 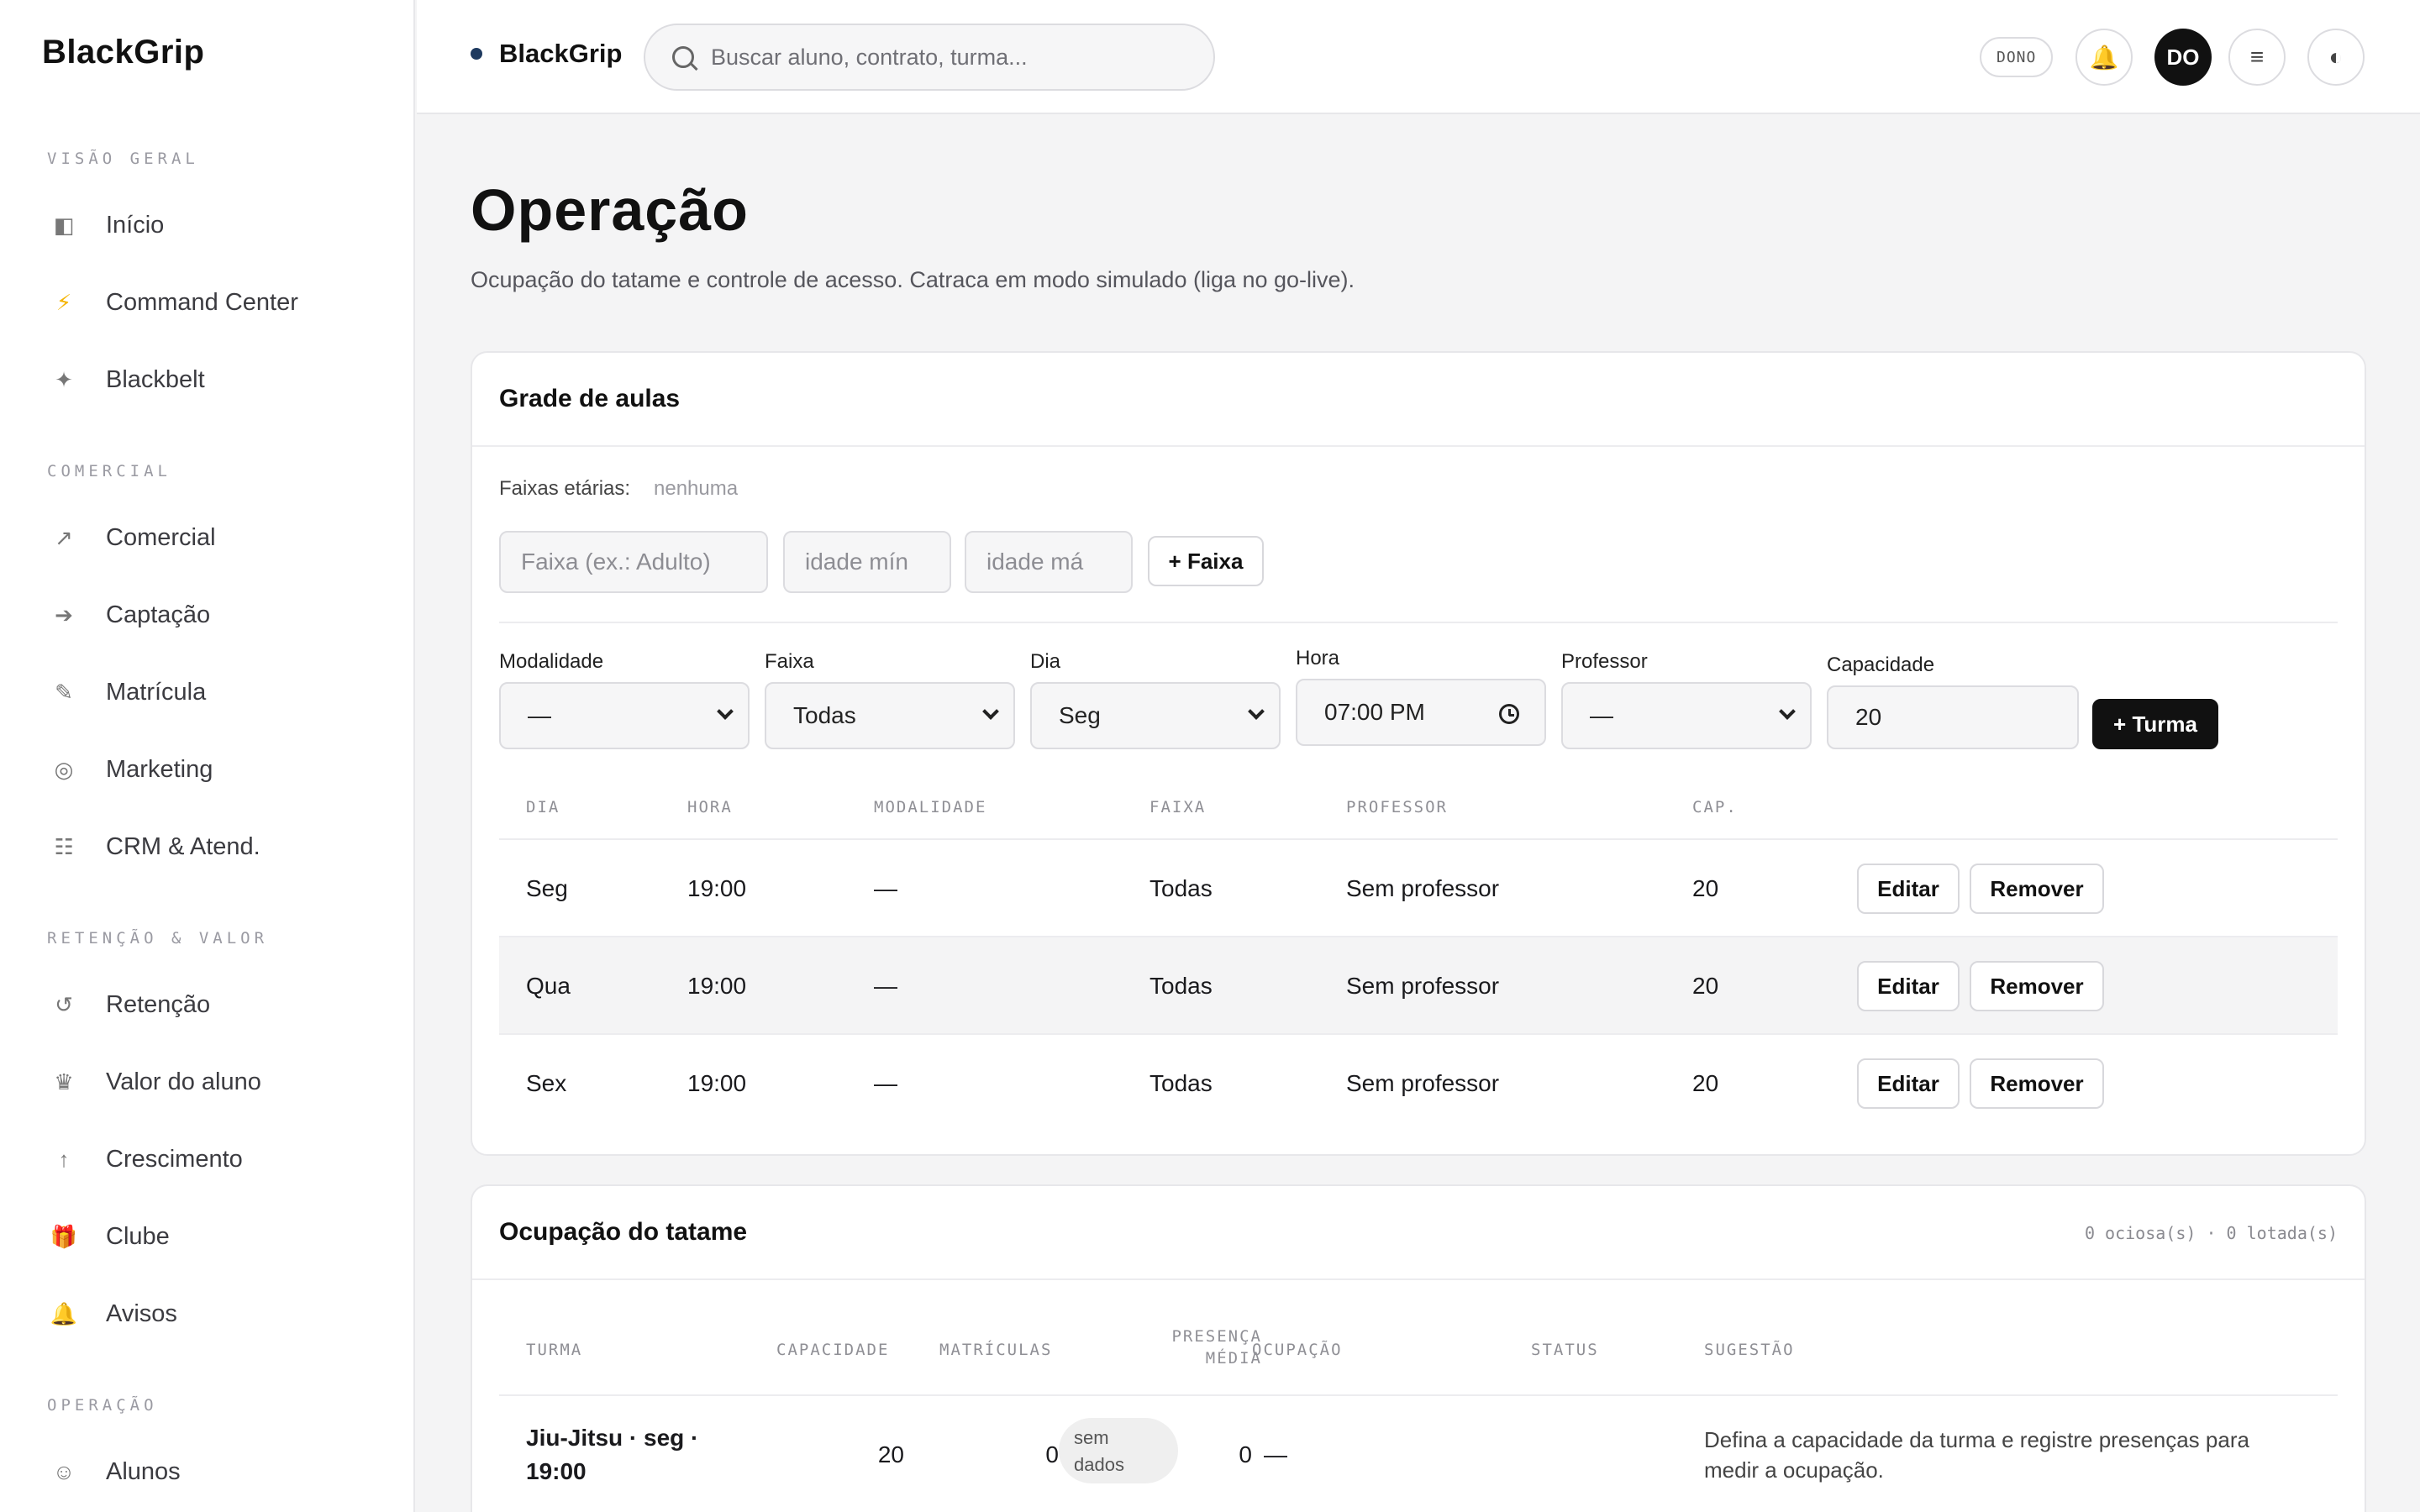 I want to click on sidebar-item-label: Matrícula, so click(x=157, y=692).